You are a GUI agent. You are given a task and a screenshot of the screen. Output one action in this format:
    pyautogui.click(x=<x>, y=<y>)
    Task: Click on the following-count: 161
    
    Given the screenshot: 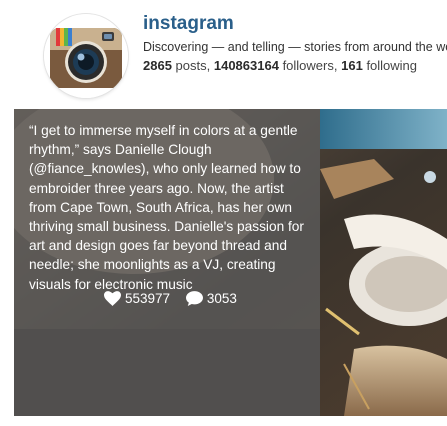 What is the action you would take?
    pyautogui.click(x=352, y=65)
    